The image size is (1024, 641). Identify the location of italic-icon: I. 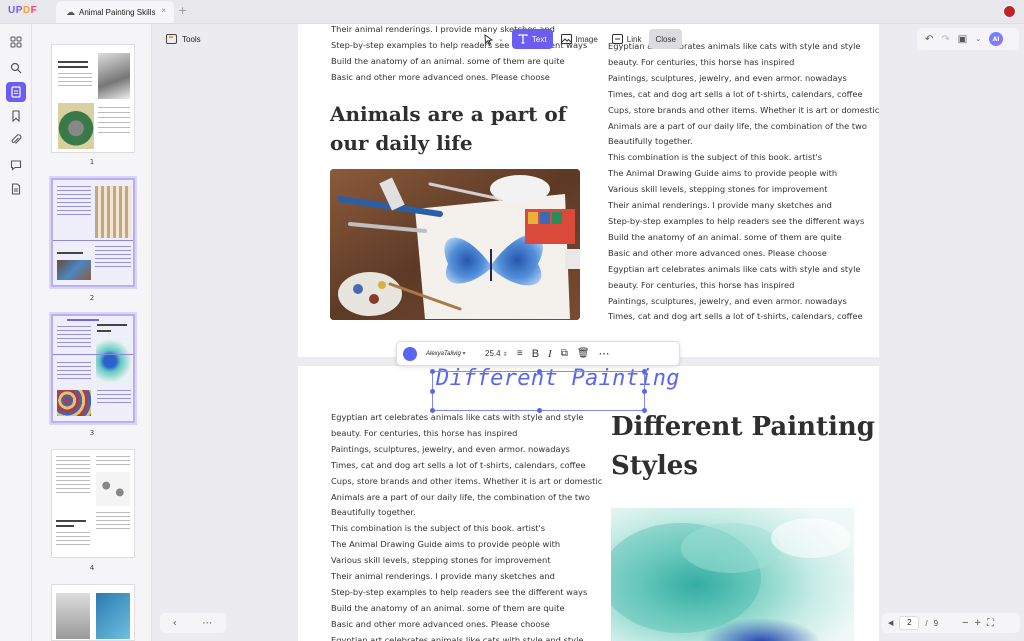
(550, 354).